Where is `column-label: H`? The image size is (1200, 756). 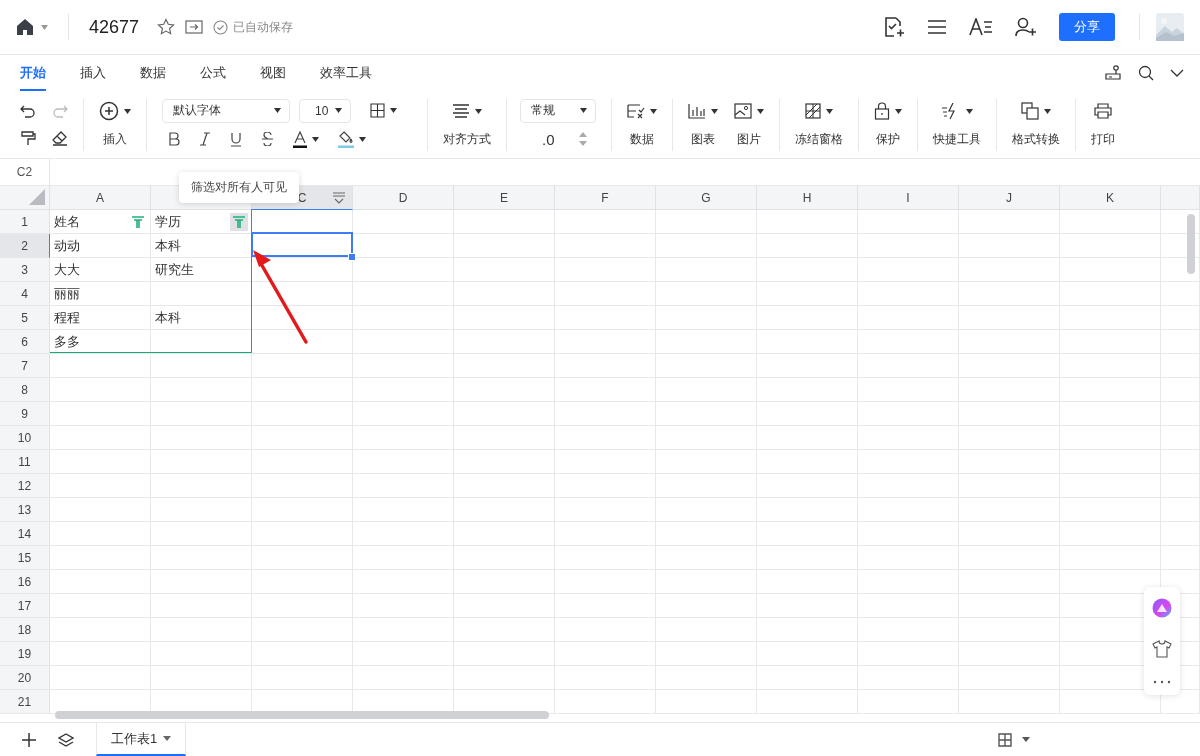
column-label: H is located at coordinates (807, 197).